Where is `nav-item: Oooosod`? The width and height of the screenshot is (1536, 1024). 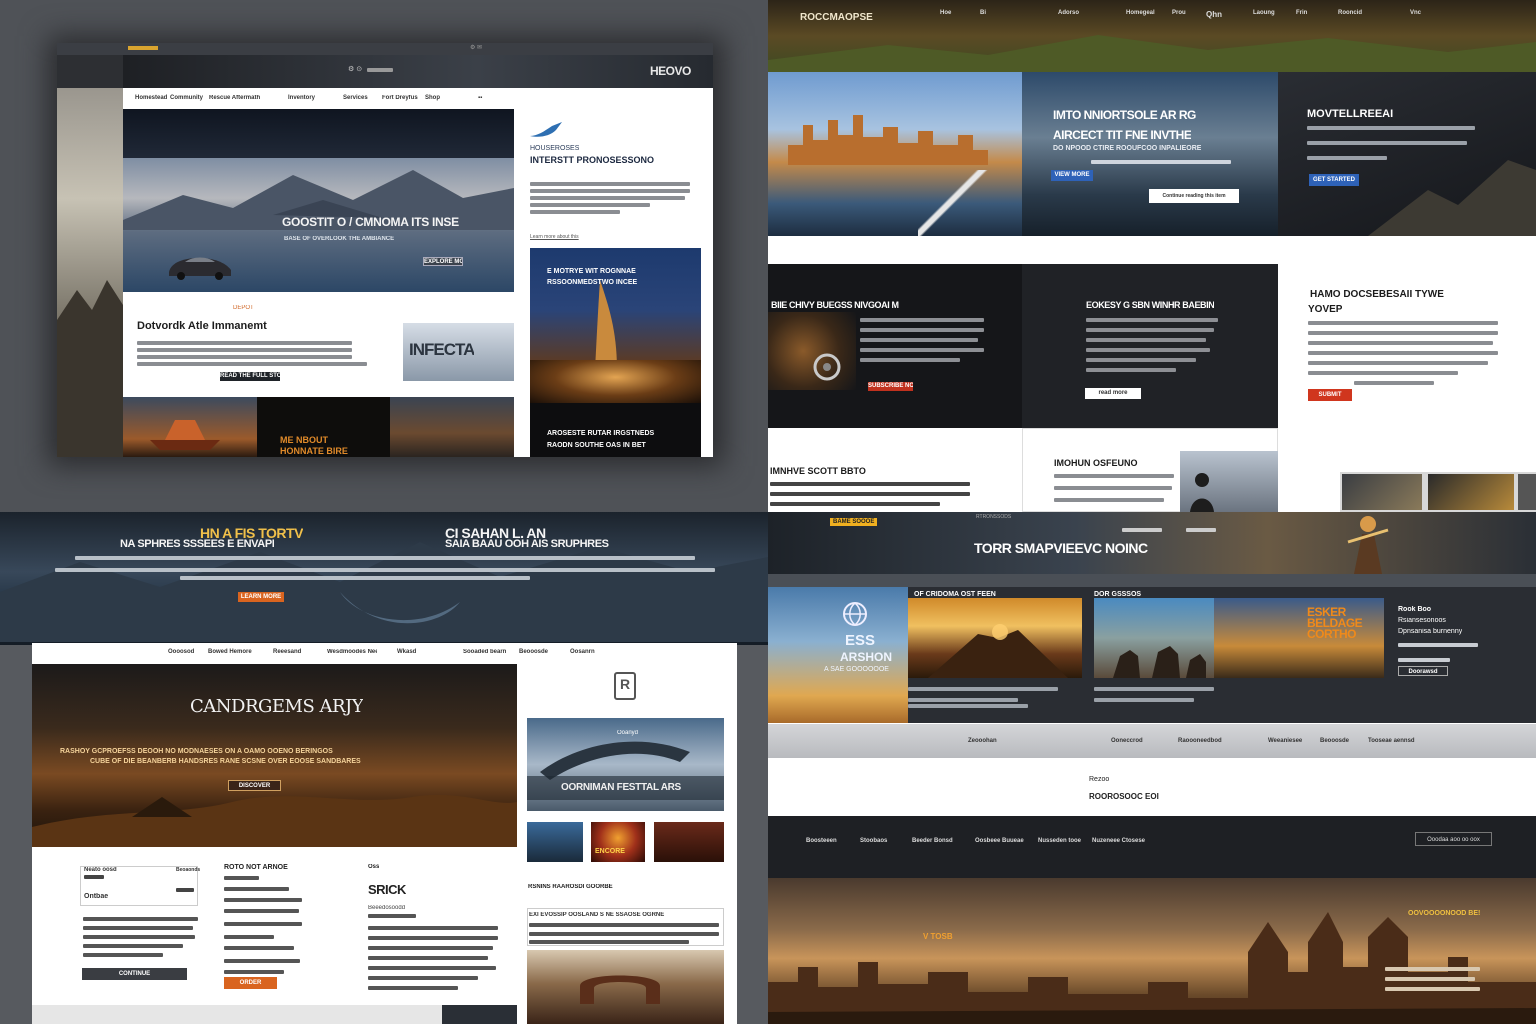
nav-item: Oooosod is located at coordinates (181, 652).